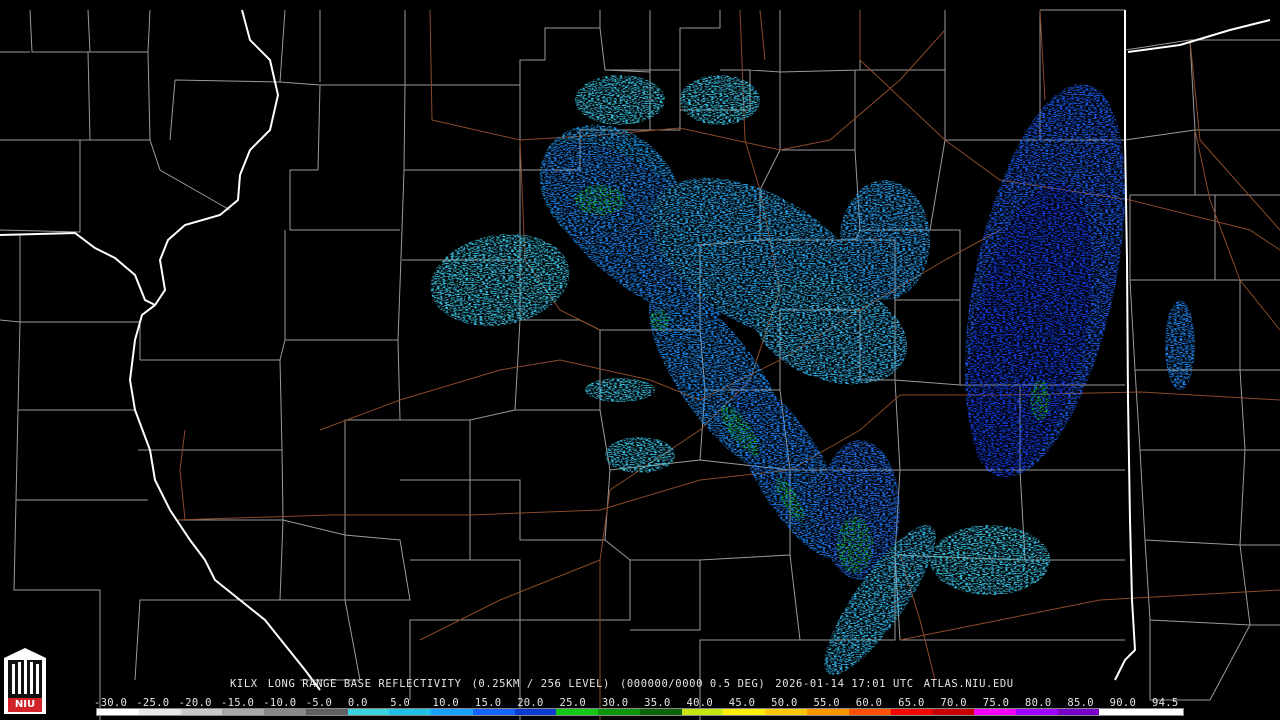 The width and height of the screenshot is (1280, 720). I want to click on caption-station: KILX, so click(244, 684).